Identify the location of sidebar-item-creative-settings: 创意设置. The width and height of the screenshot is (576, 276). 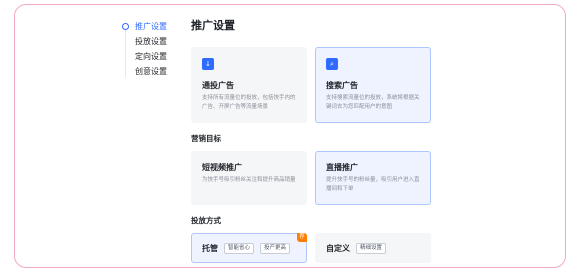
(141, 71).